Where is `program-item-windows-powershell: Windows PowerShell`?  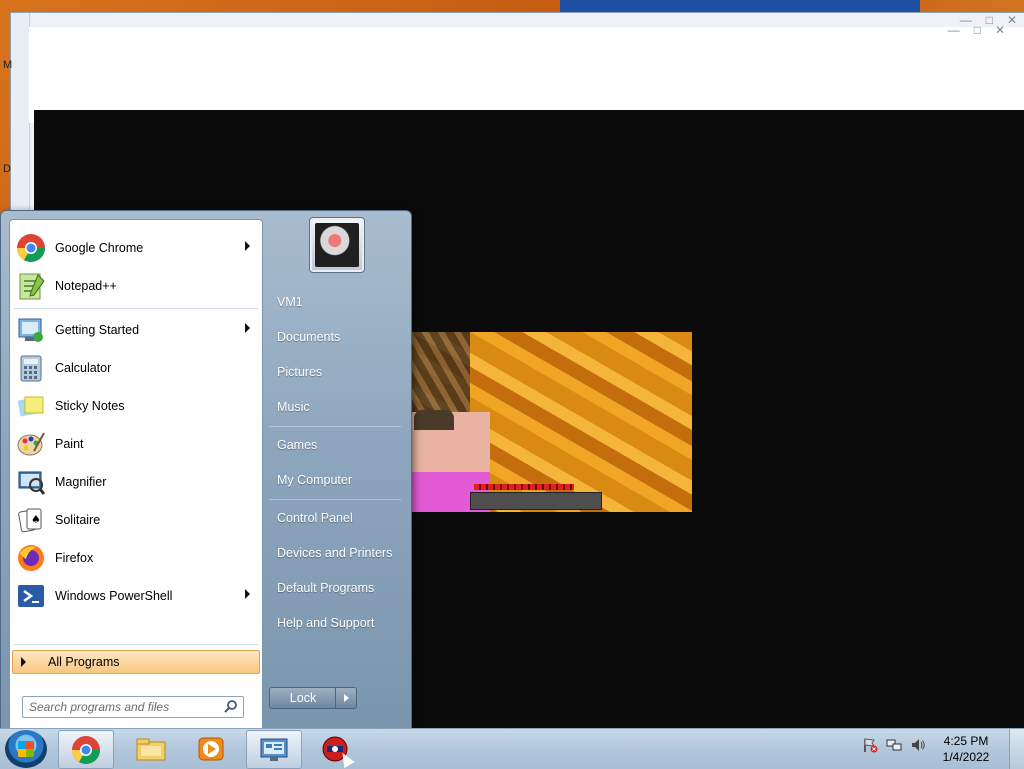
program-item-windows-powershell: Windows PowerShell is located at coordinates (136, 596).